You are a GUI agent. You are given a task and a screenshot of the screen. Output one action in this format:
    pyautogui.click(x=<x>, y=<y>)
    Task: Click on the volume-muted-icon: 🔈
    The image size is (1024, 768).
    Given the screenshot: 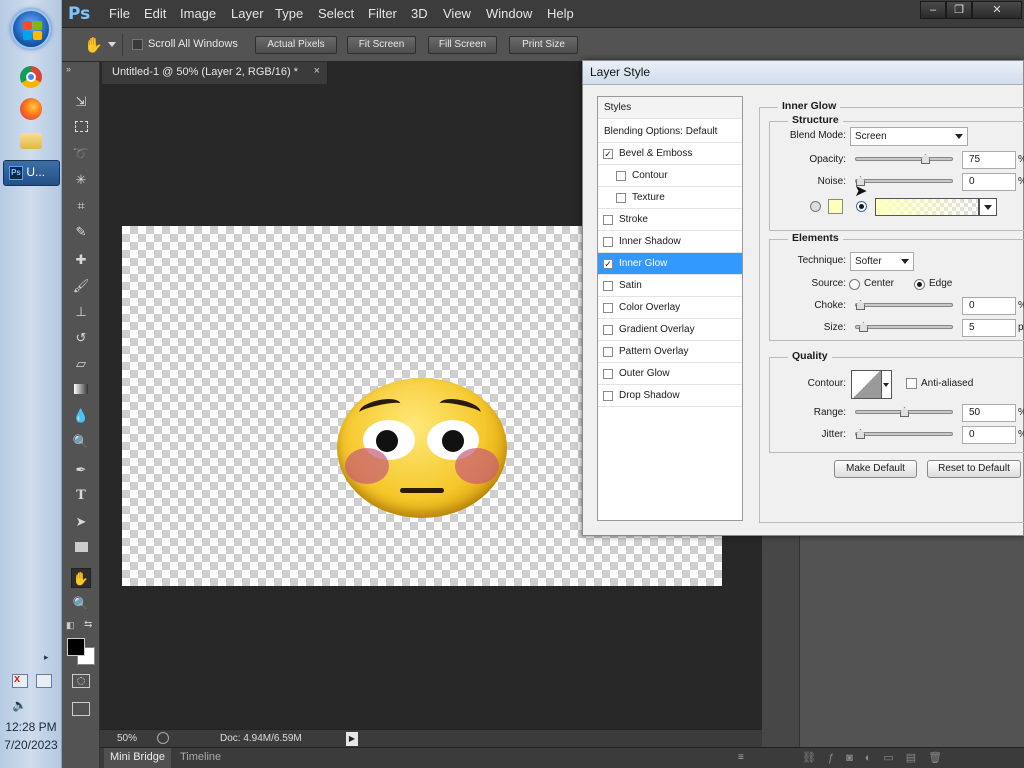 What is the action you would take?
    pyautogui.click(x=19, y=705)
    